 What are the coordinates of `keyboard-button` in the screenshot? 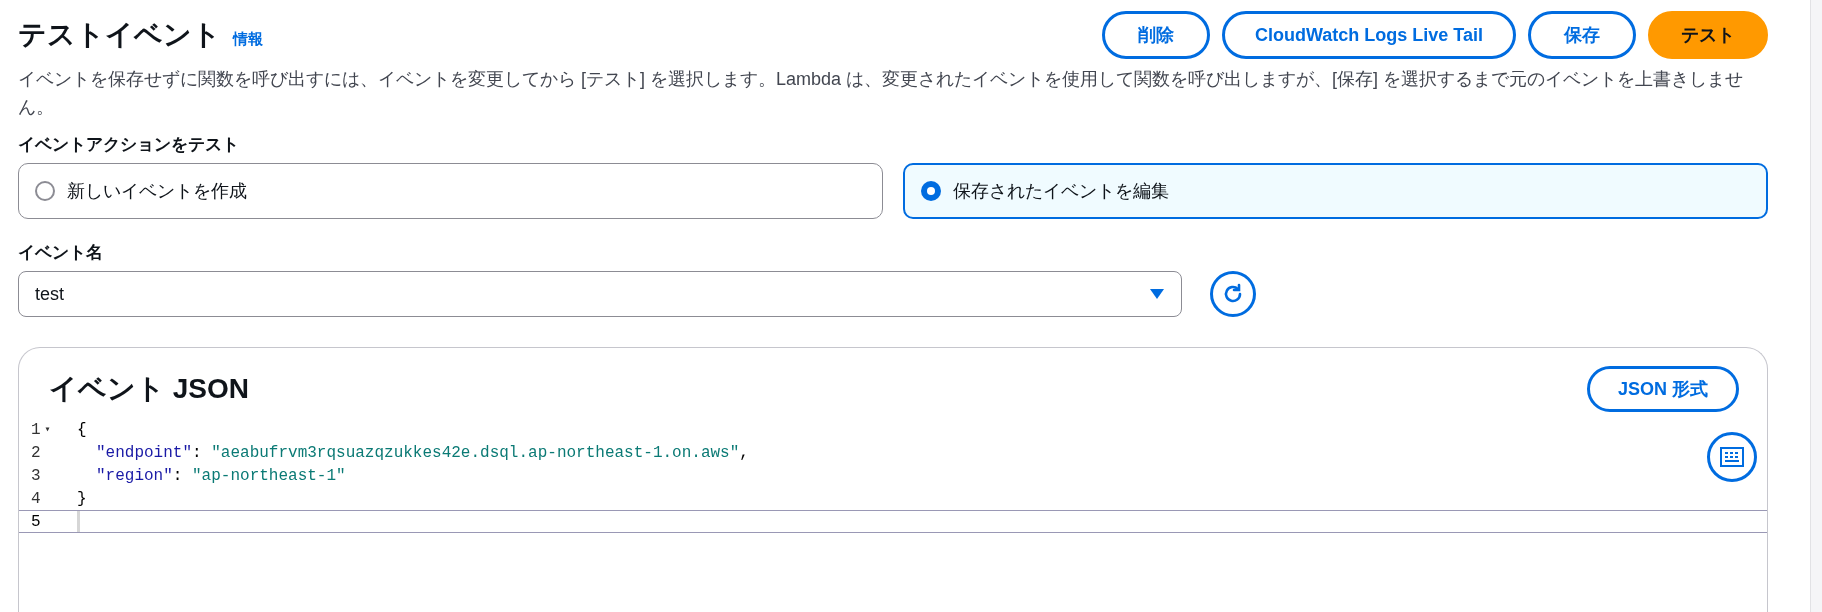 It's located at (1732, 457).